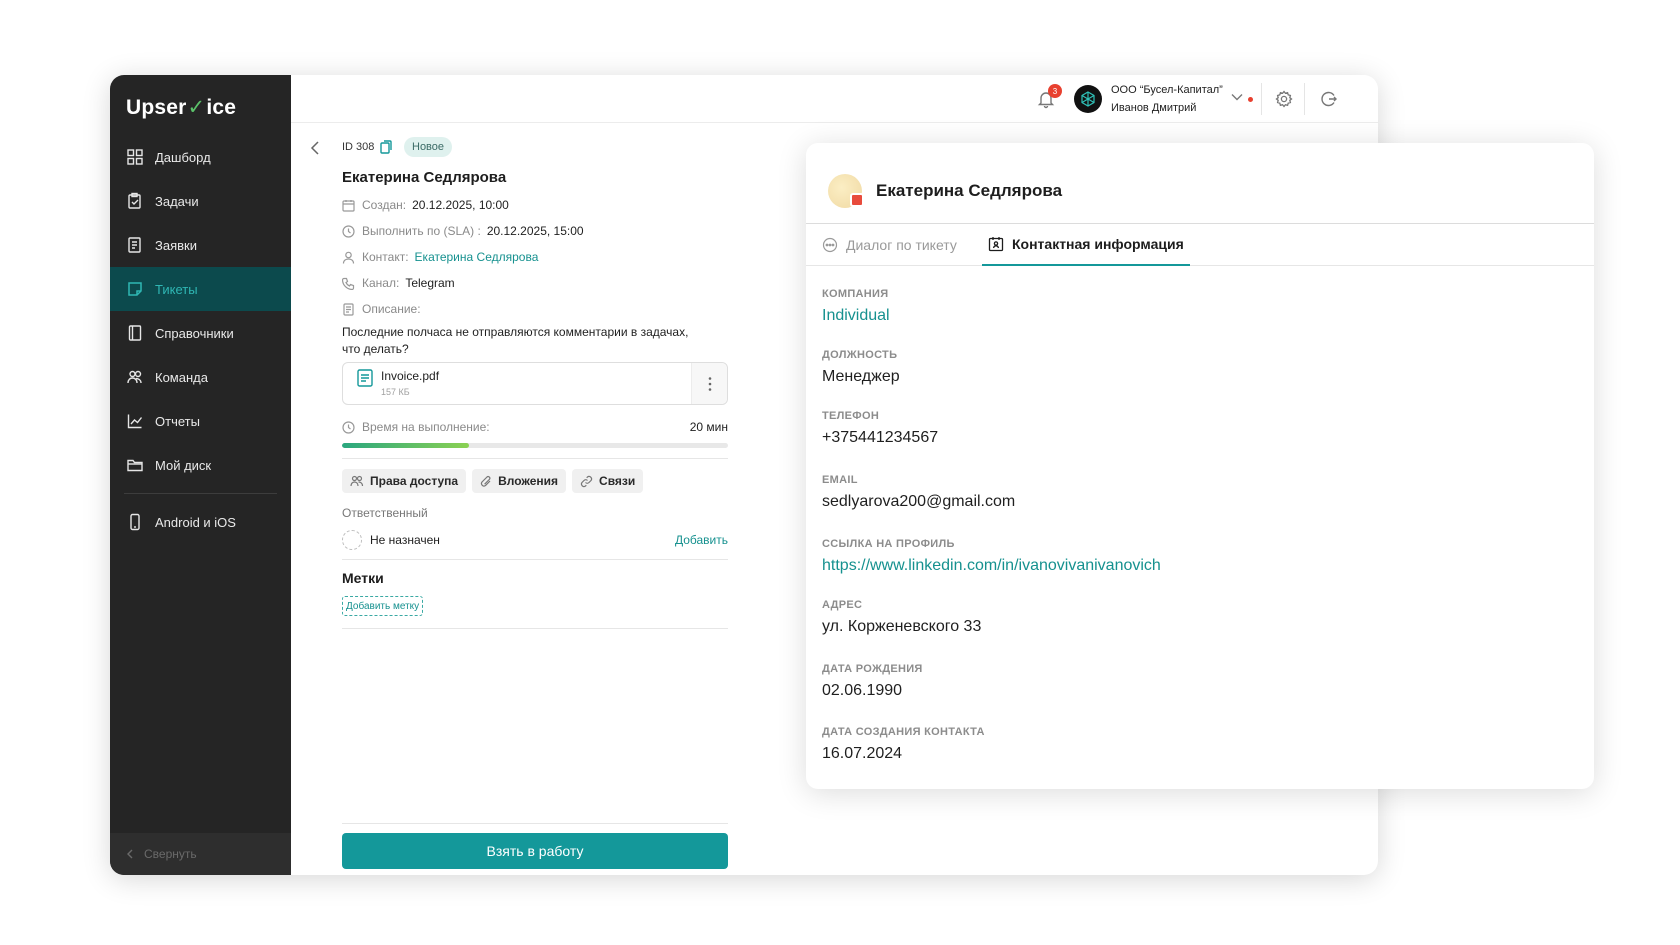 Image resolution: width=1680 pixels, height=945 pixels. I want to click on access-rights-button: Права доступа, so click(404, 481).